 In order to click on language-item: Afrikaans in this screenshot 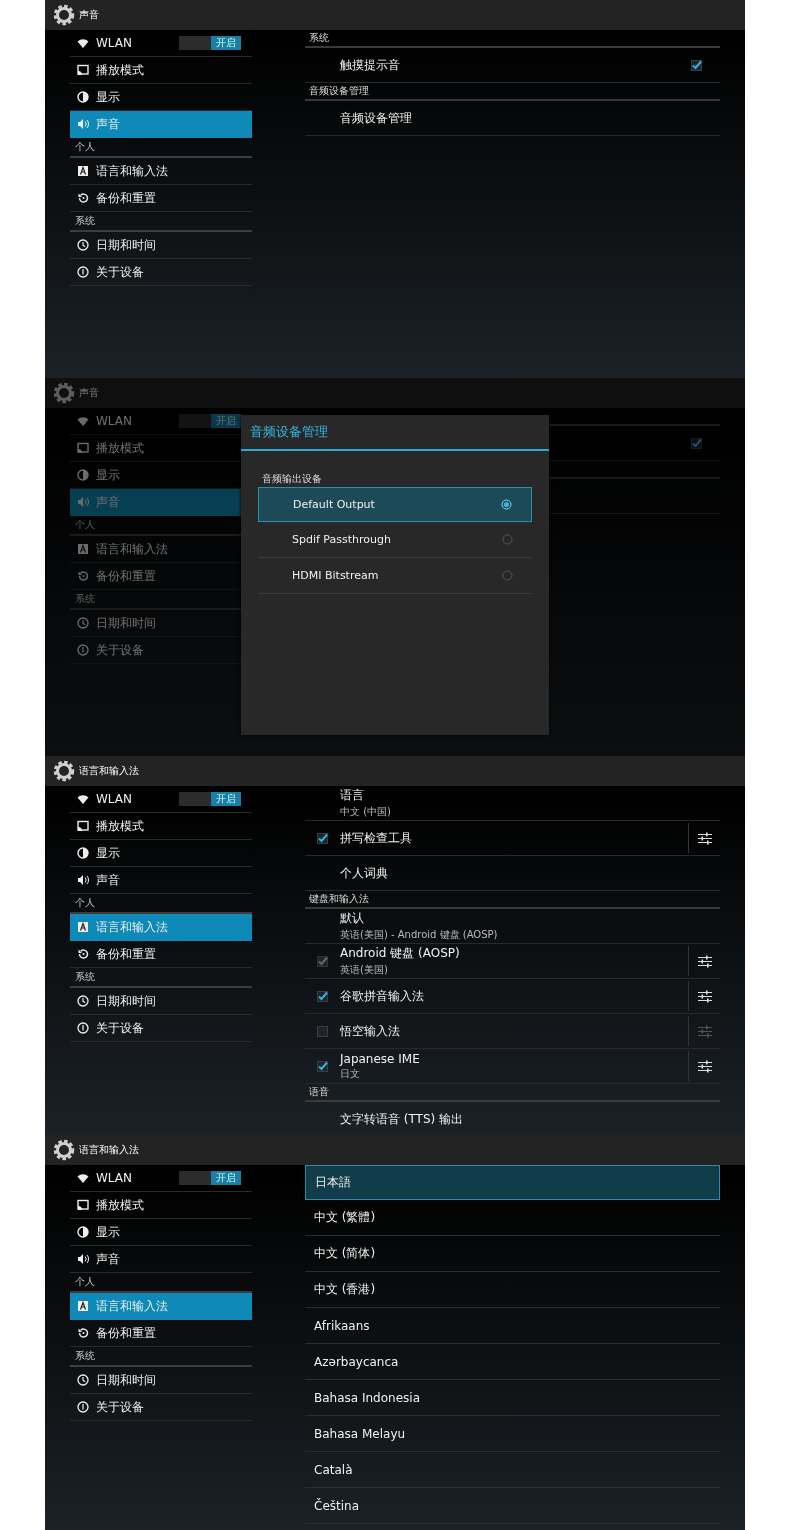, I will do `click(512, 1326)`.